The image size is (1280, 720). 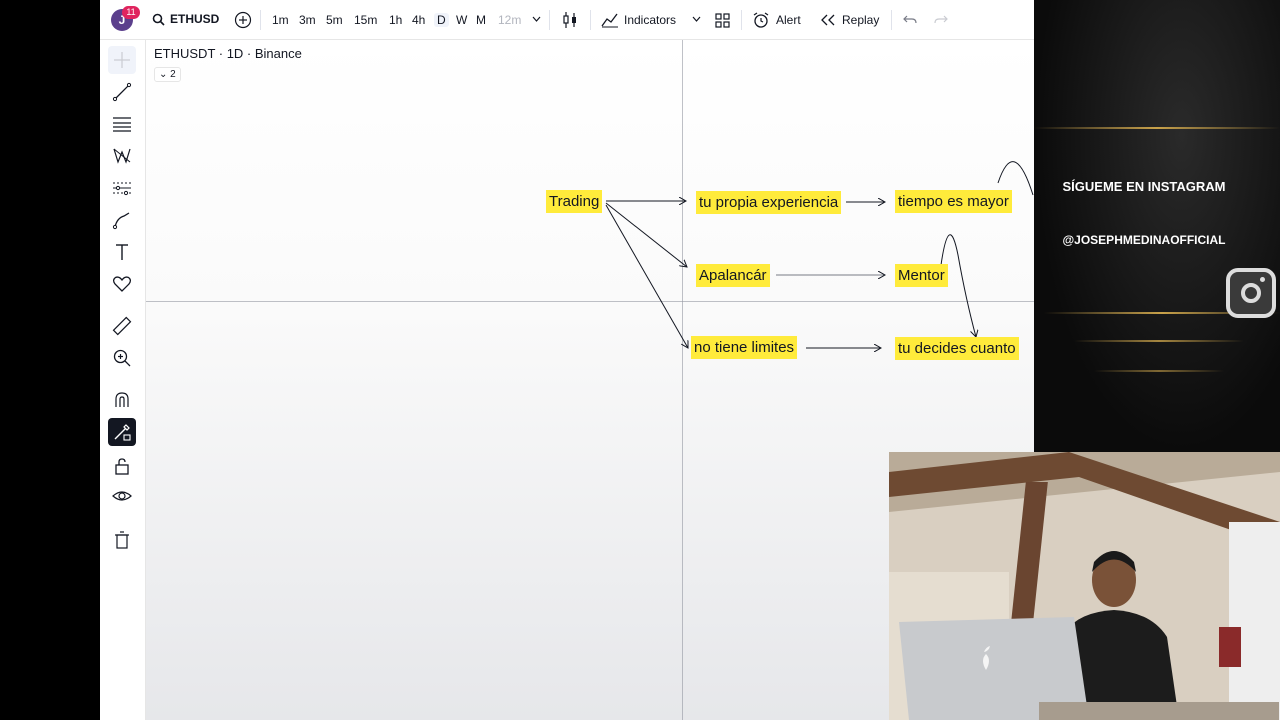 I want to click on heart-icon, so click(x=122, y=284).